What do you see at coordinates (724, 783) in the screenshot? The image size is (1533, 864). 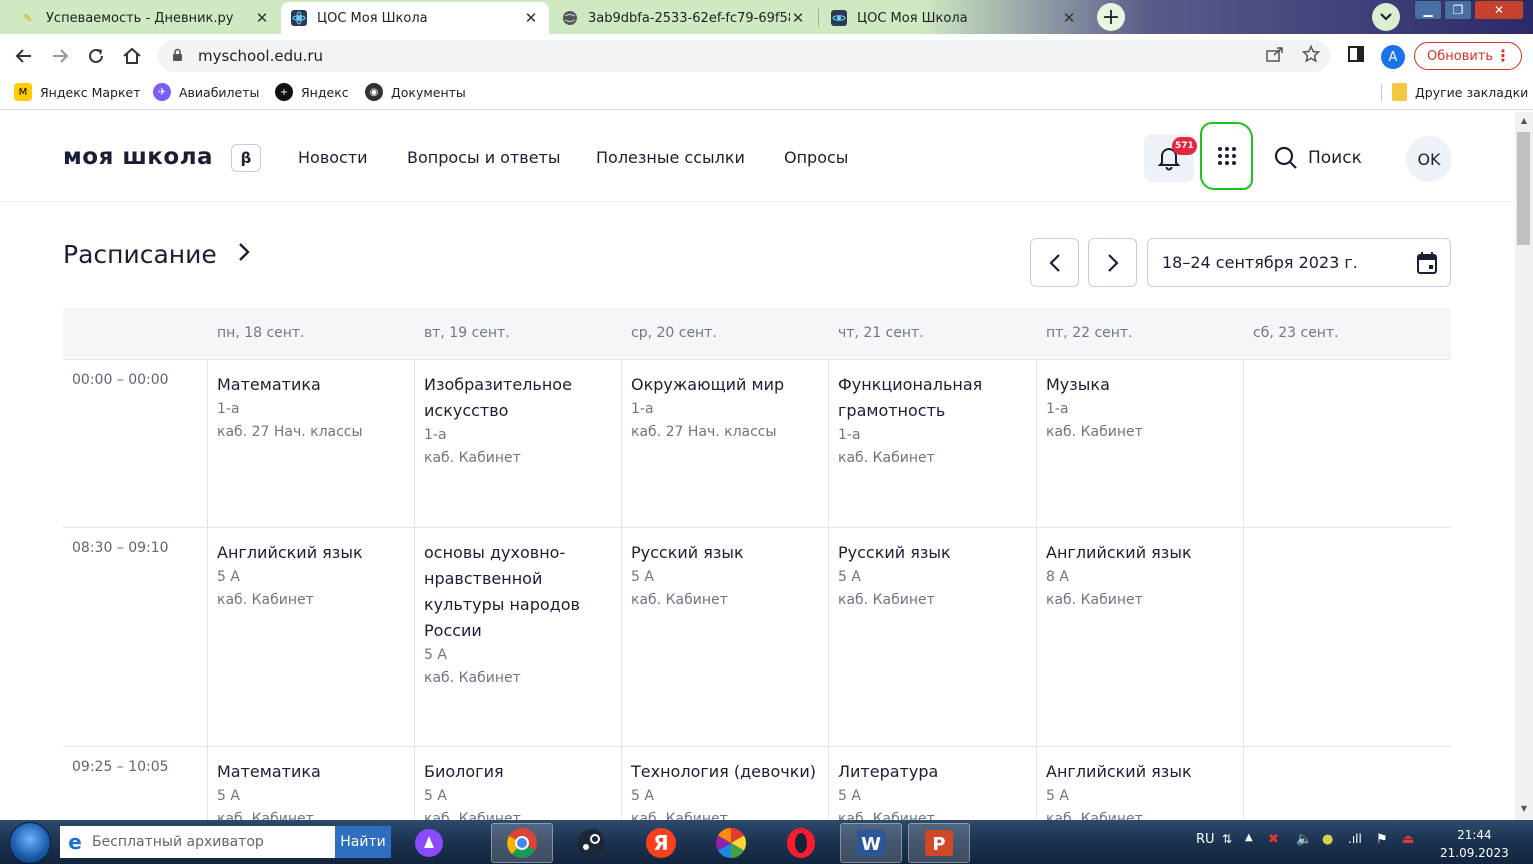 I see `lesson-cell: Технология (девочки) 5 А каб. Кабинет` at bounding box center [724, 783].